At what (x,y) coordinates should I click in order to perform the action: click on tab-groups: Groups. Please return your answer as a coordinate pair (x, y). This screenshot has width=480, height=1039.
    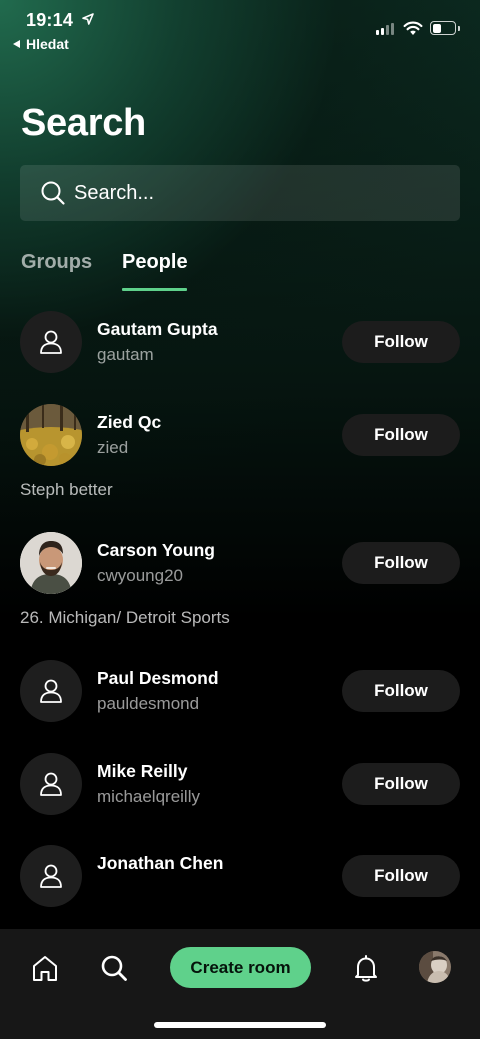
    Looking at the image, I should click on (56, 262).